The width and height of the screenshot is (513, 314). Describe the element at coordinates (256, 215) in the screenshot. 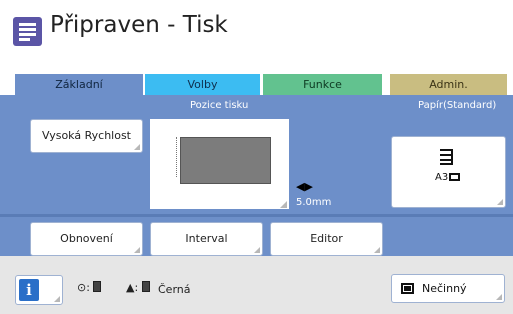

I see `panel-divider` at that location.